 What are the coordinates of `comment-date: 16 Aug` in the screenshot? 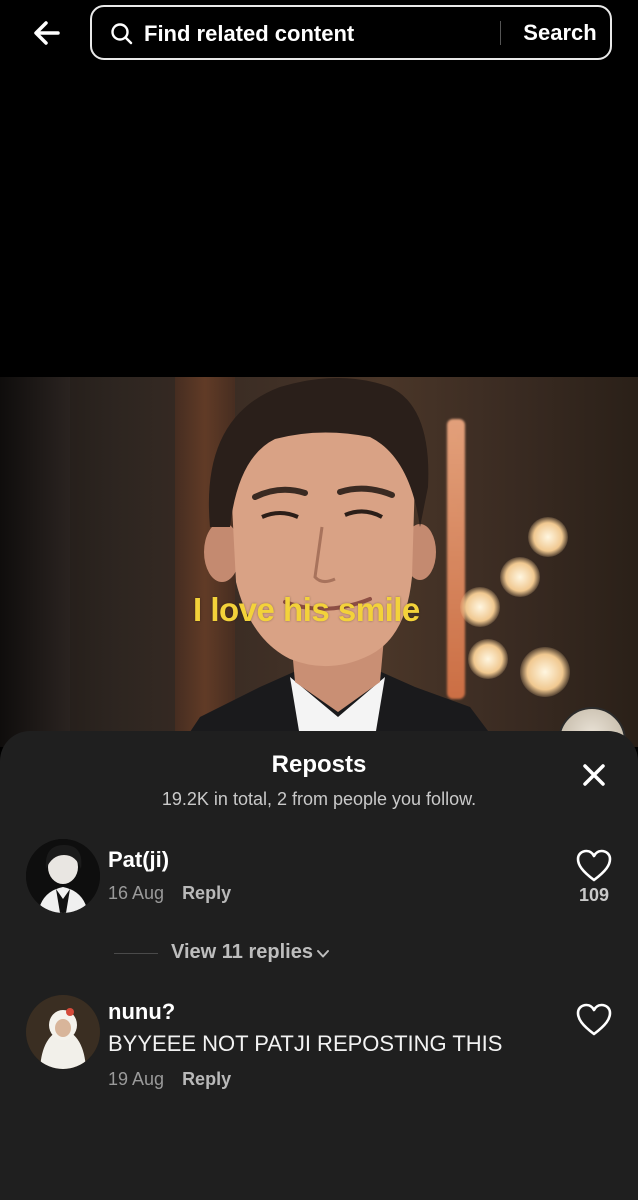 It's located at (136, 893).